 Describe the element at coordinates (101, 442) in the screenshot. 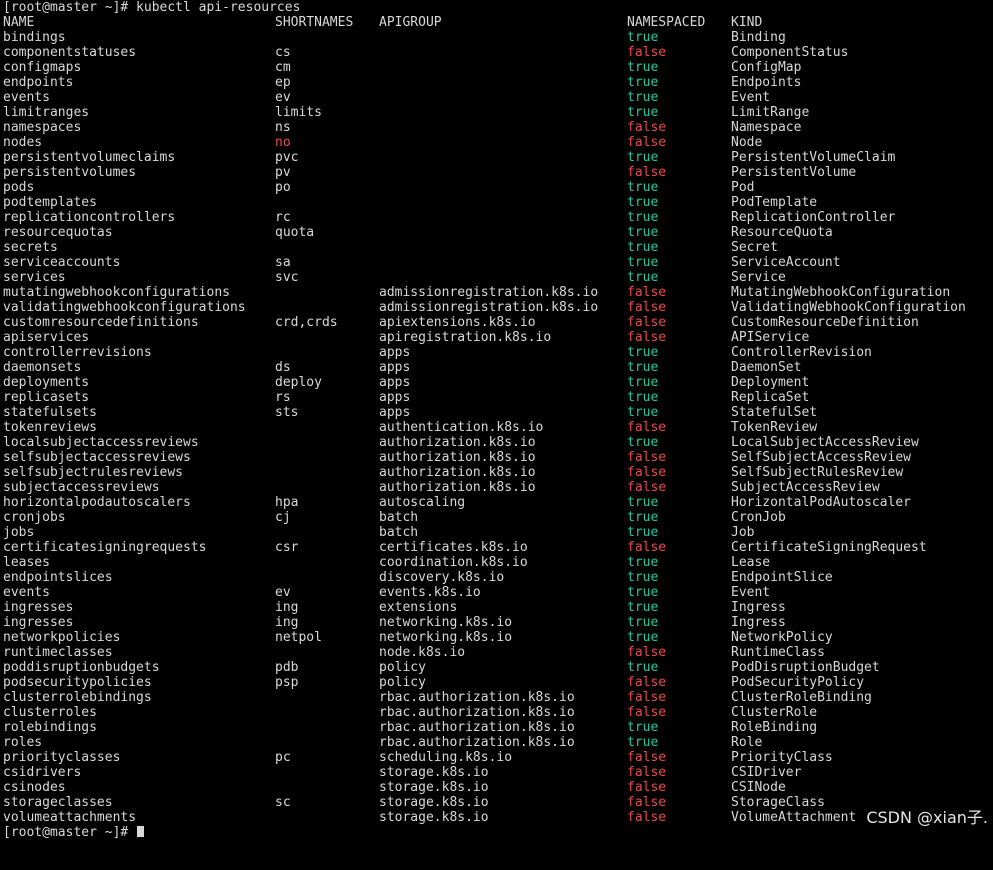

I see `cell-name: localsubjectaccessreviews` at that location.